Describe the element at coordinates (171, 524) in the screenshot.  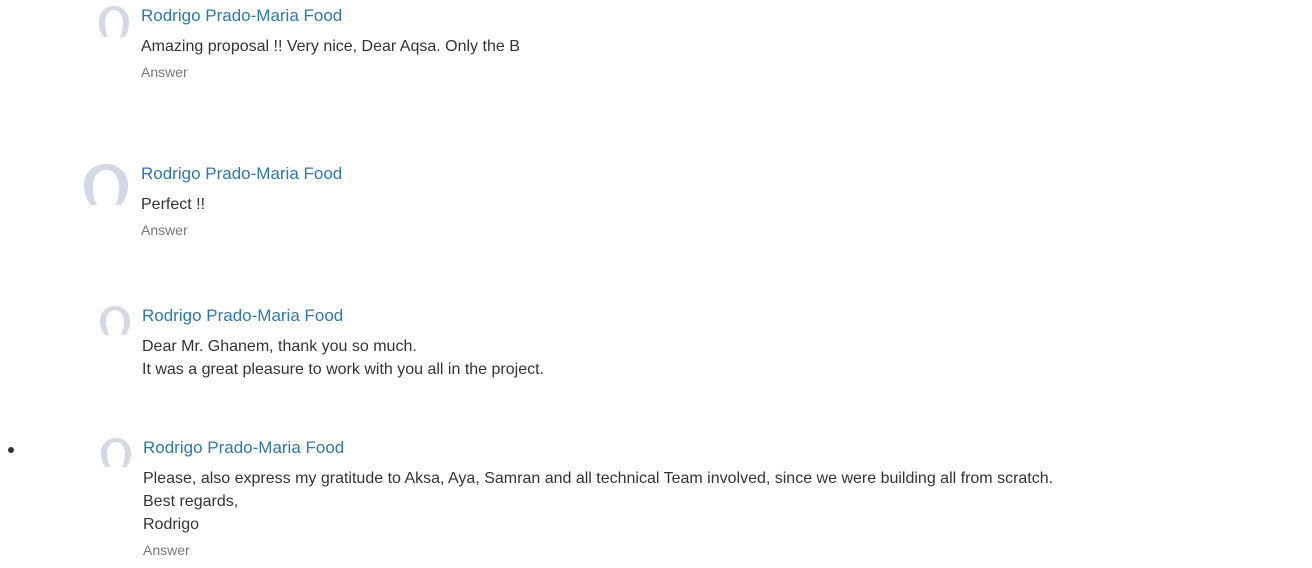
I see `comment-text-line: Rodrigo` at that location.